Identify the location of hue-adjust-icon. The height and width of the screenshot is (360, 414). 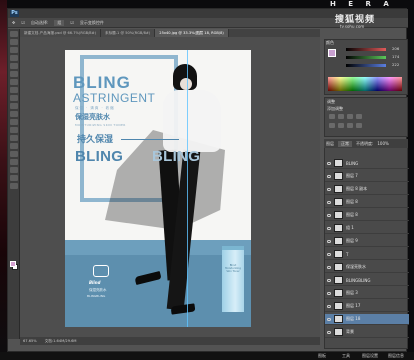
(332, 125).